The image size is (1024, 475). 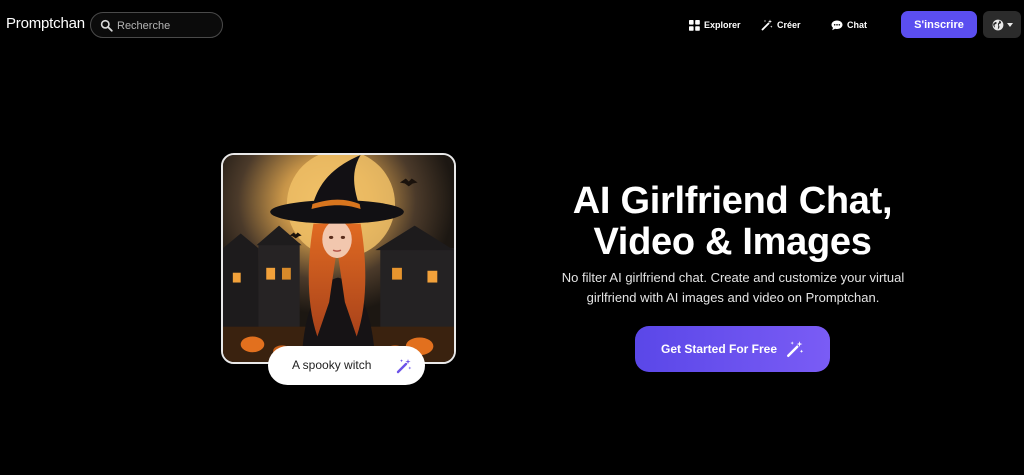 I want to click on nav-creer: Créer, so click(x=781, y=25).